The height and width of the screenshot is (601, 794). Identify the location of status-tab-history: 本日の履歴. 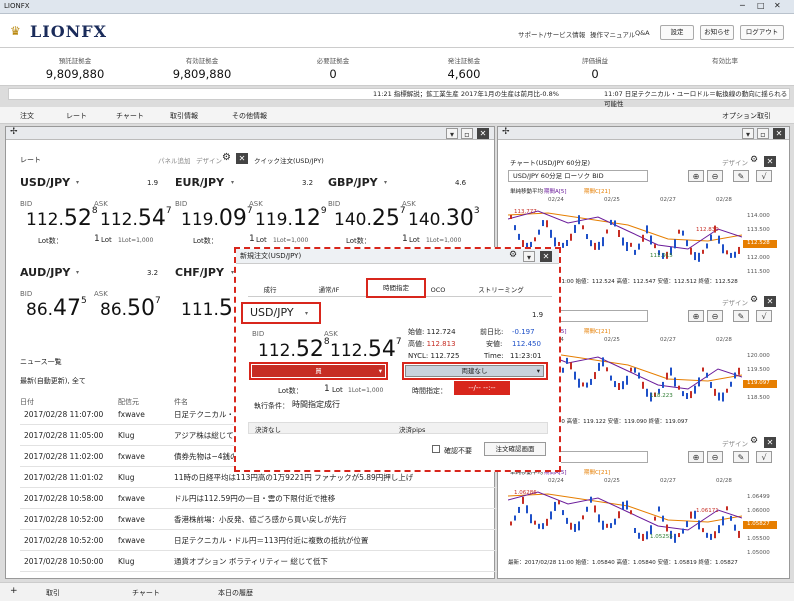
(235, 593).